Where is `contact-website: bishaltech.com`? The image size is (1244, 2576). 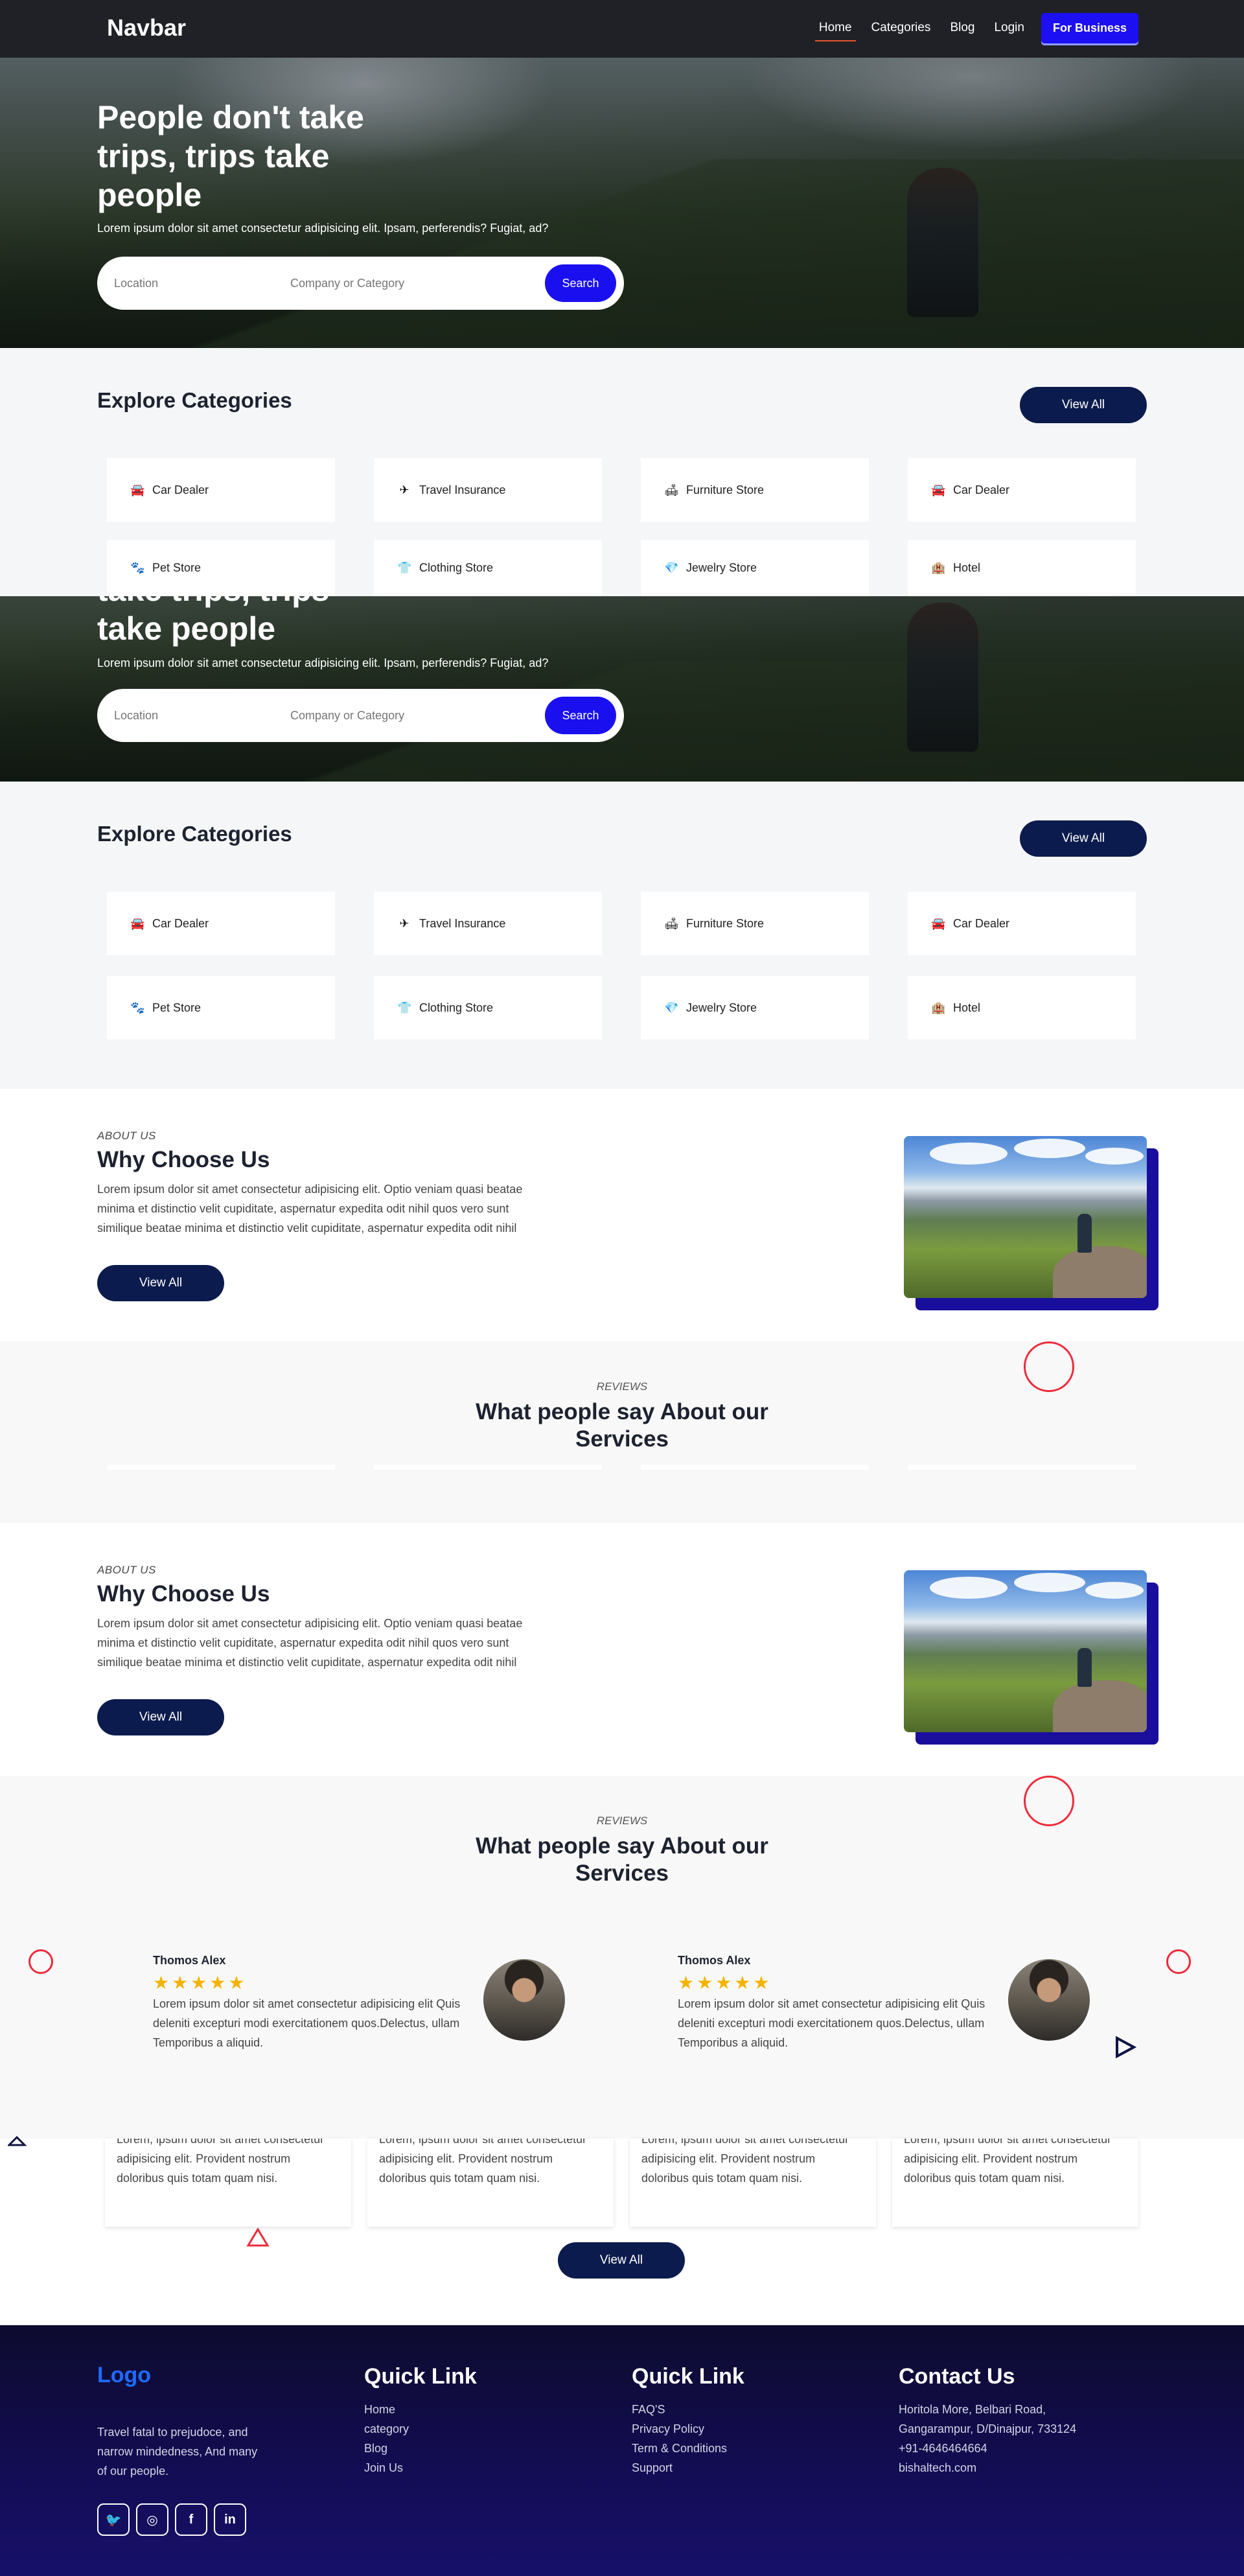 contact-website: bishaltech.com is located at coordinates (987, 2468).